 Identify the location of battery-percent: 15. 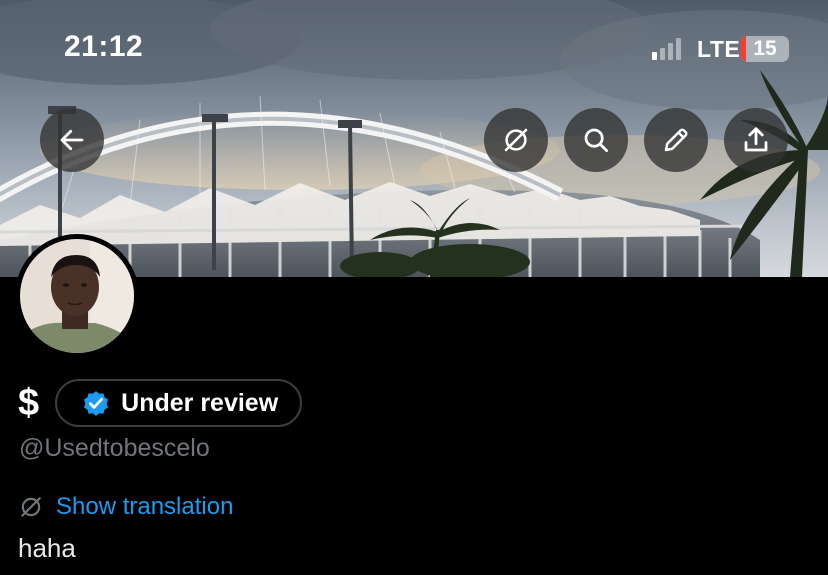
(765, 48).